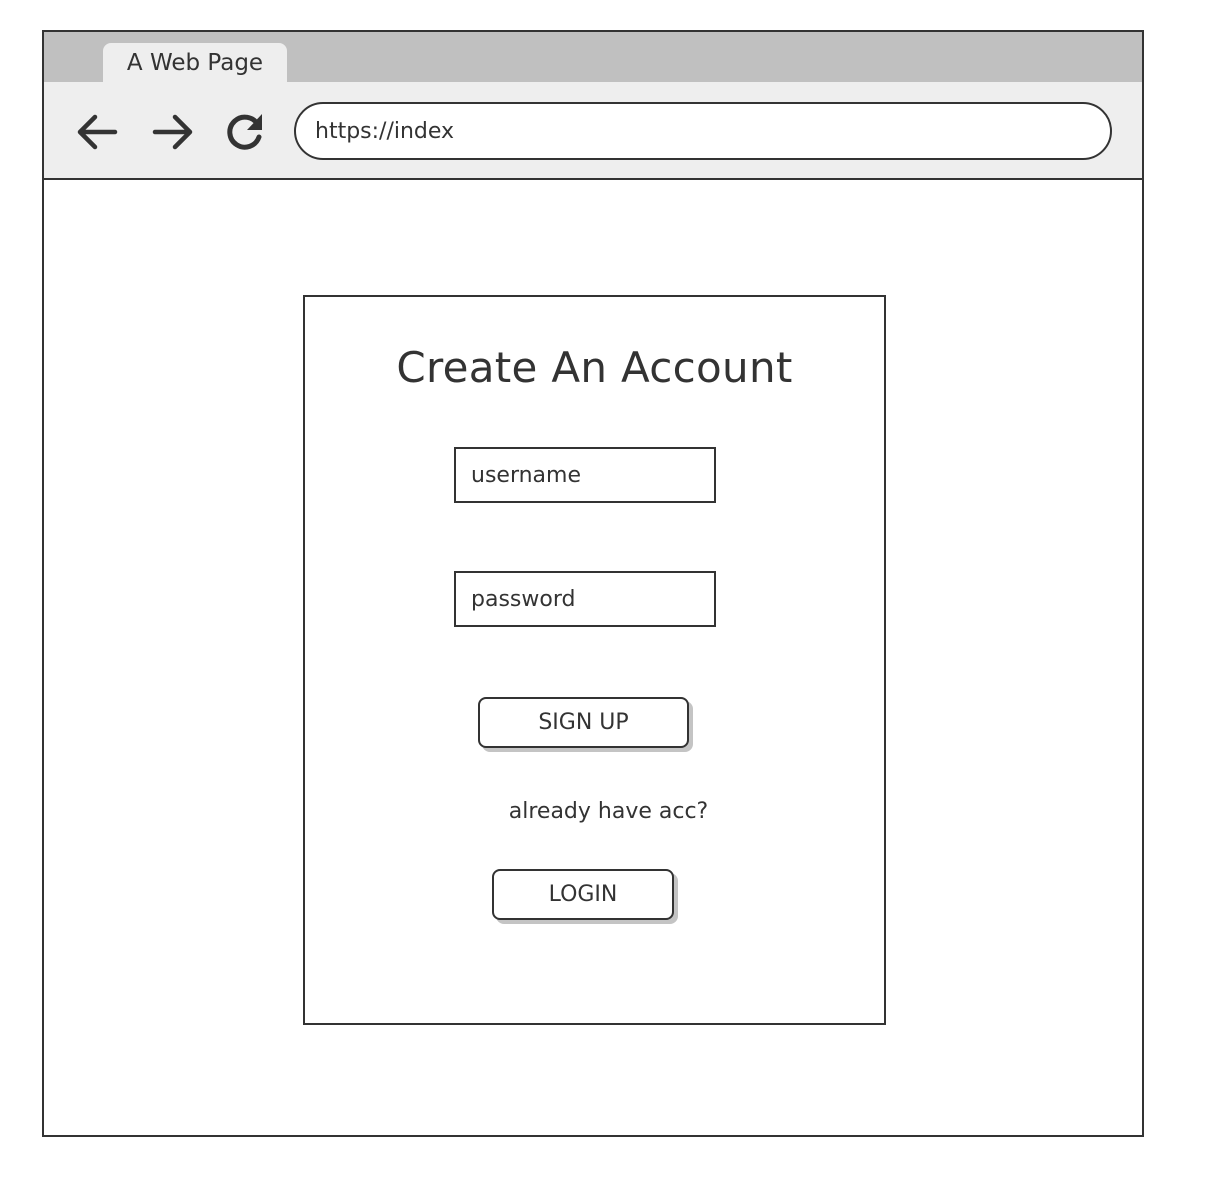  Describe the element at coordinates (385, 131) in the screenshot. I see `url-text: https://index` at that location.